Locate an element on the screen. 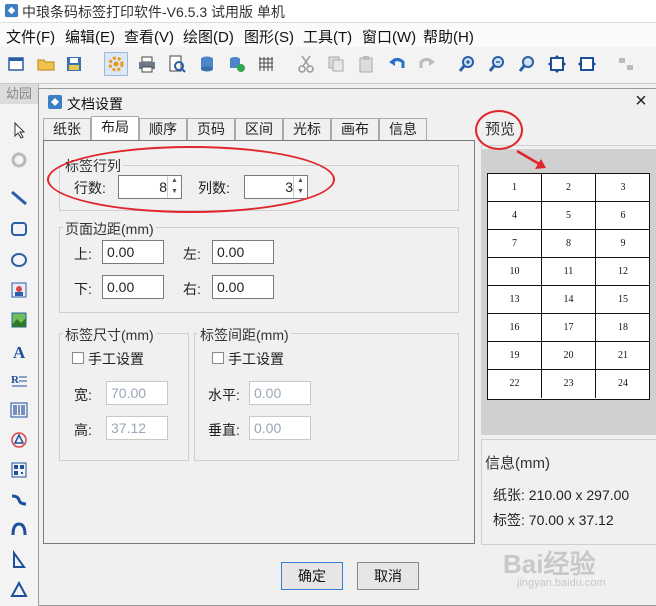  menu-window: 窗口(W) is located at coordinates (389, 36).